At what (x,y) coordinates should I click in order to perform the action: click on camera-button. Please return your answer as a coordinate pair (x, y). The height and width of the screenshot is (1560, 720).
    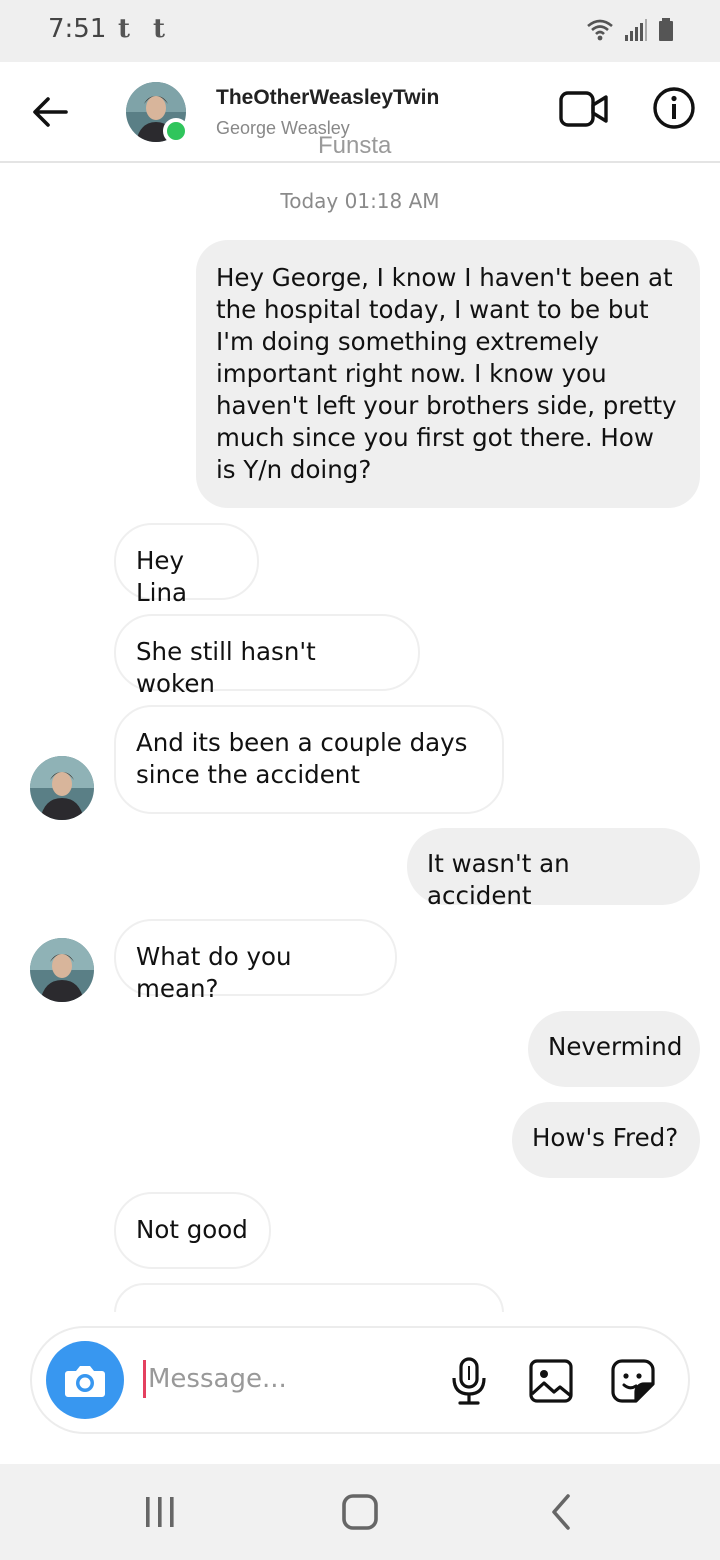
    Looking at the image, I should click on (85, 1380).